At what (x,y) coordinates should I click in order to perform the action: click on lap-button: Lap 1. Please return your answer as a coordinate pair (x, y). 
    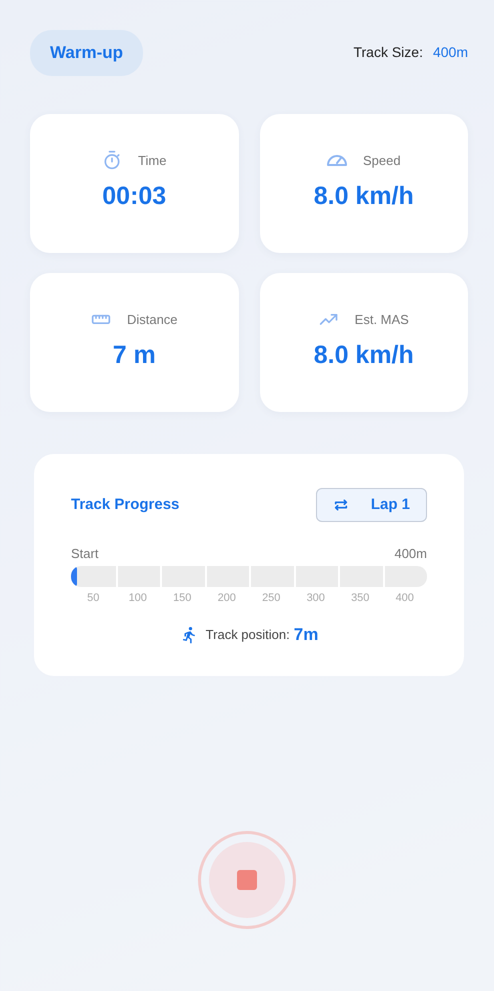
    Looking at the image, I should click on (371, 505).